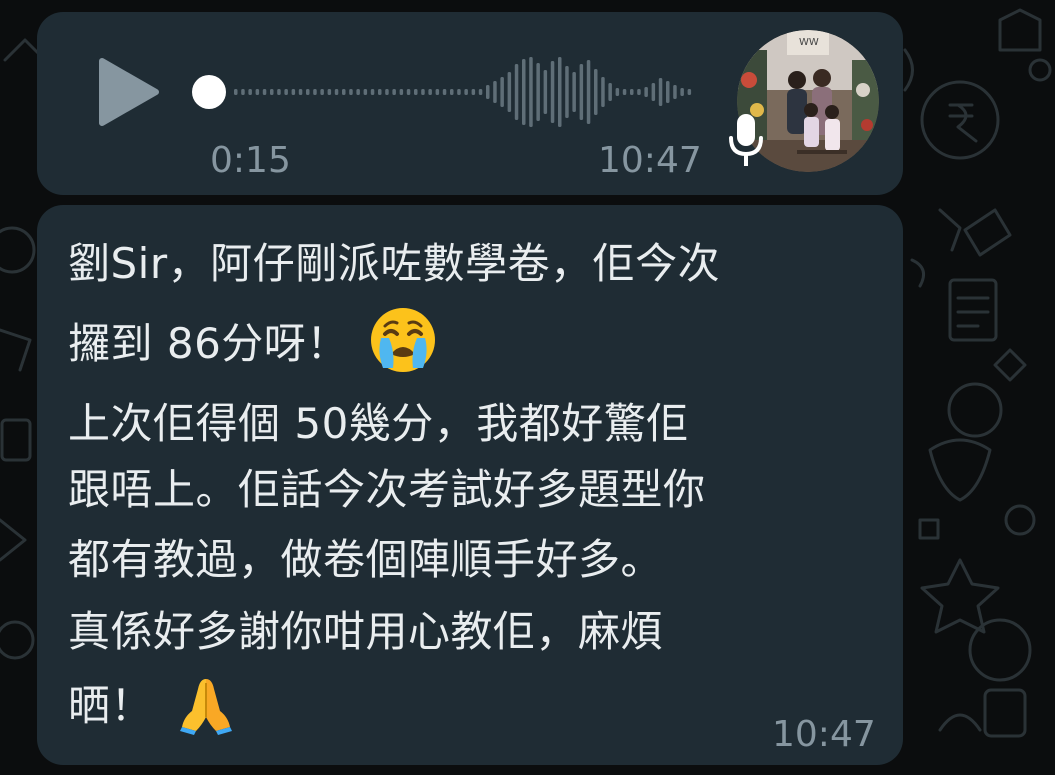 This screenshot has width=1055, height=775. What do you see at coordinates (746, 140) in the screenshot?
I see `microphone-icon` at bounding box center [746, 140].